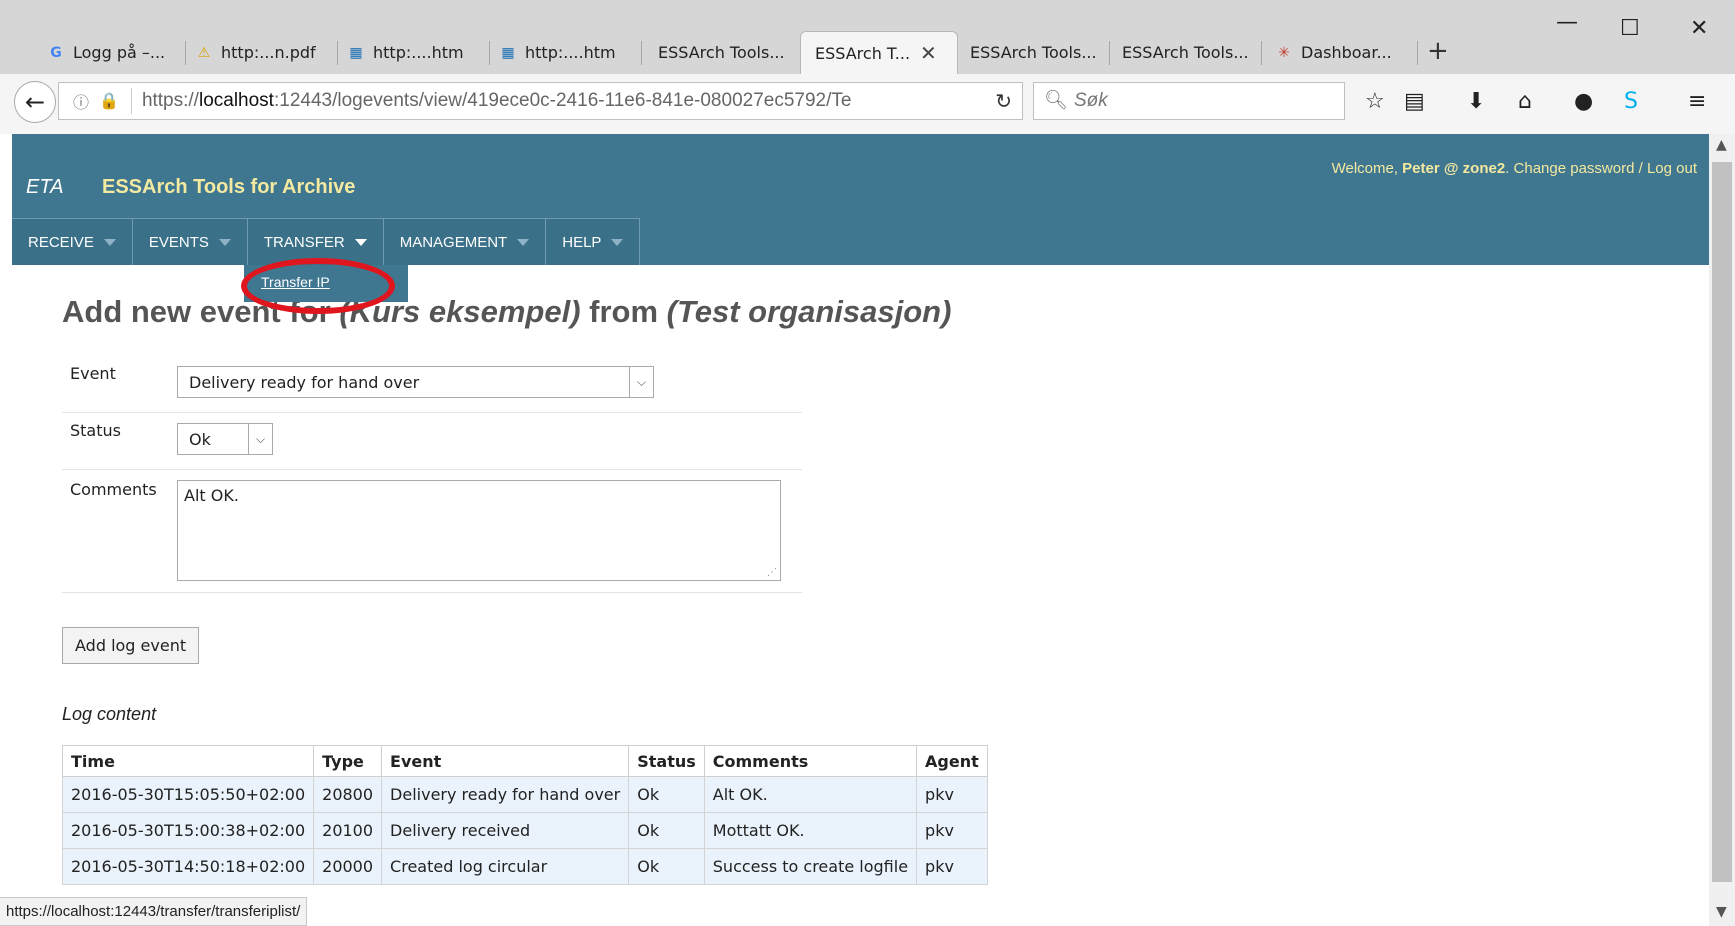 This screenshot has width=1735, height=926. What do you see at coordinates (225, 439) in the screenshot?
I see `status-select: Ok ⌵` at bounding box center [225, 439].